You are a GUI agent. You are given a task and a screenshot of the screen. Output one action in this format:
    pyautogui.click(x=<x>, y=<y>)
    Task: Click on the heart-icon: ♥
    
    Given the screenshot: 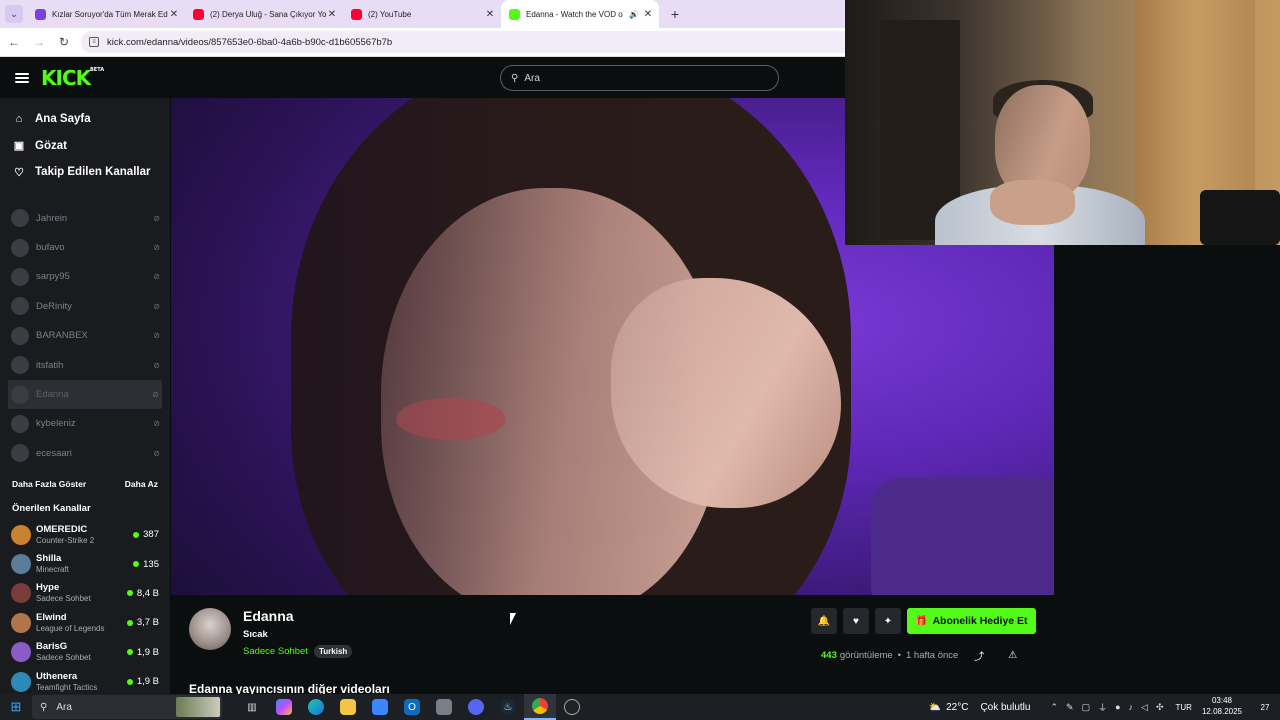 What is the action you would take?
    pyautogui.click(x=856, y=621)
    